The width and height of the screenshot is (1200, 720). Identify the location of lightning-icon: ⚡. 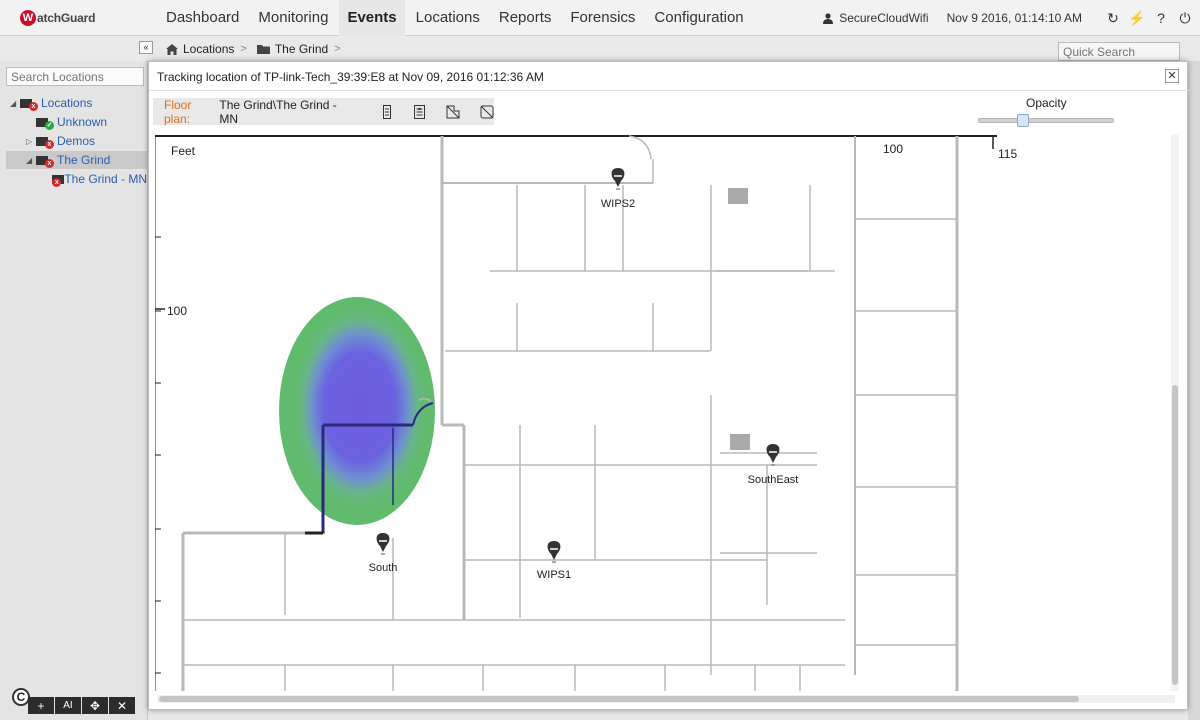
(1136, 18).